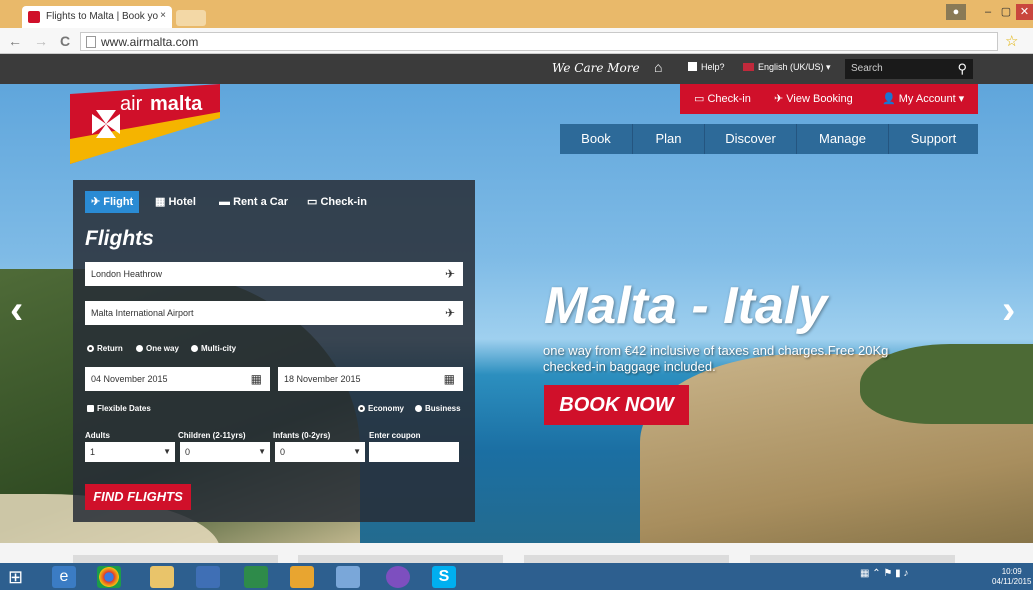 This screenshot has height=590, width=1033. I want to click on chrome-icon, so click(109, 577).